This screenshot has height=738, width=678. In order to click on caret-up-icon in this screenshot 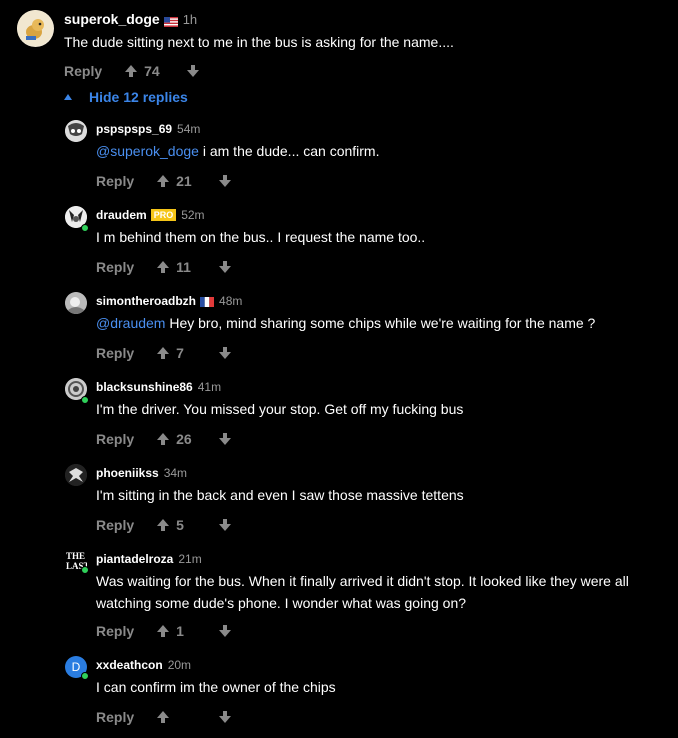, I will do `click(68, 97)`.